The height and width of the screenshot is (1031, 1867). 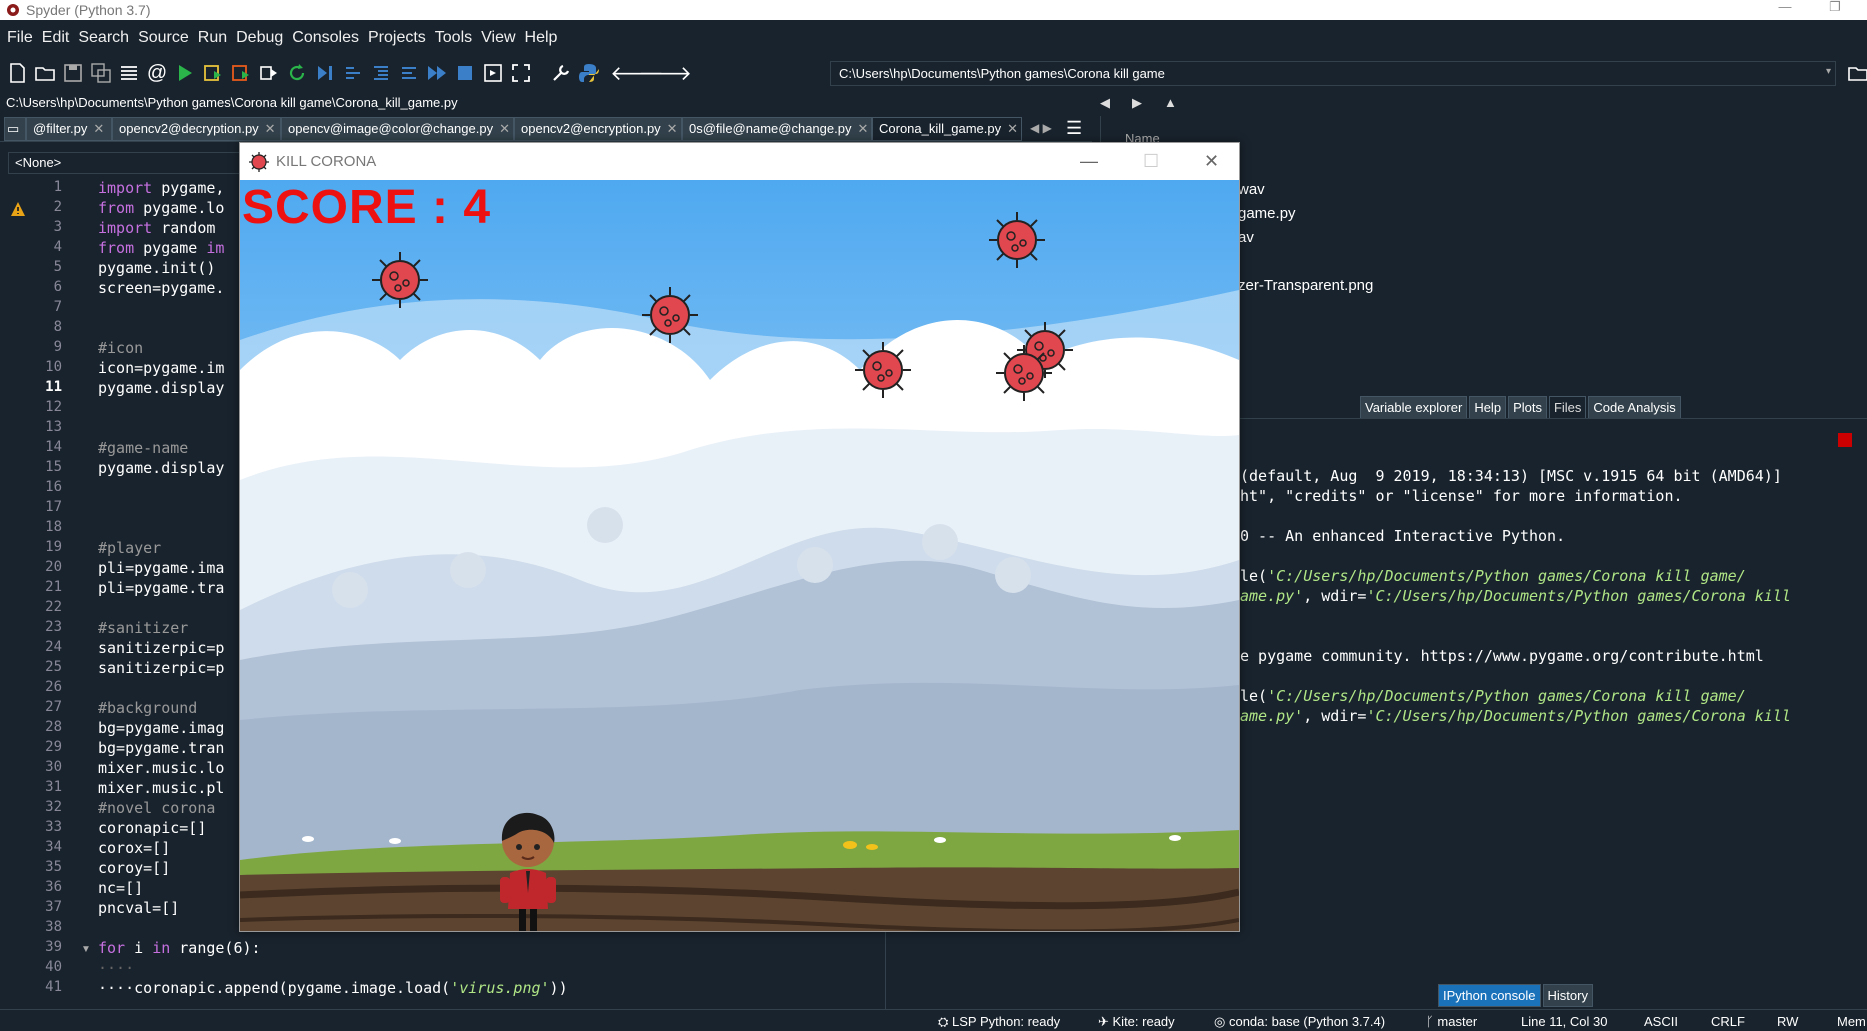 What do you see at coordinates (269, 73) in the screenshot?
I see `run-selection-button` at bounding box center [269, 73].